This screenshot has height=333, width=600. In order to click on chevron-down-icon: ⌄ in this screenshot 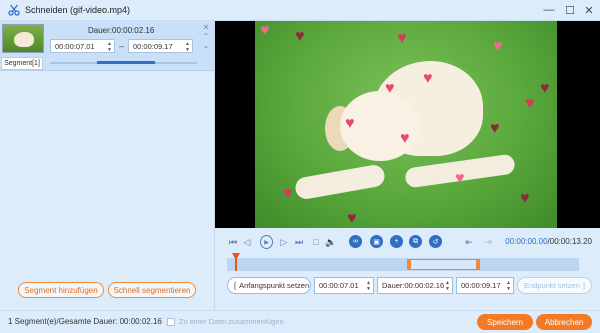, I will do `click(206, 45)`.